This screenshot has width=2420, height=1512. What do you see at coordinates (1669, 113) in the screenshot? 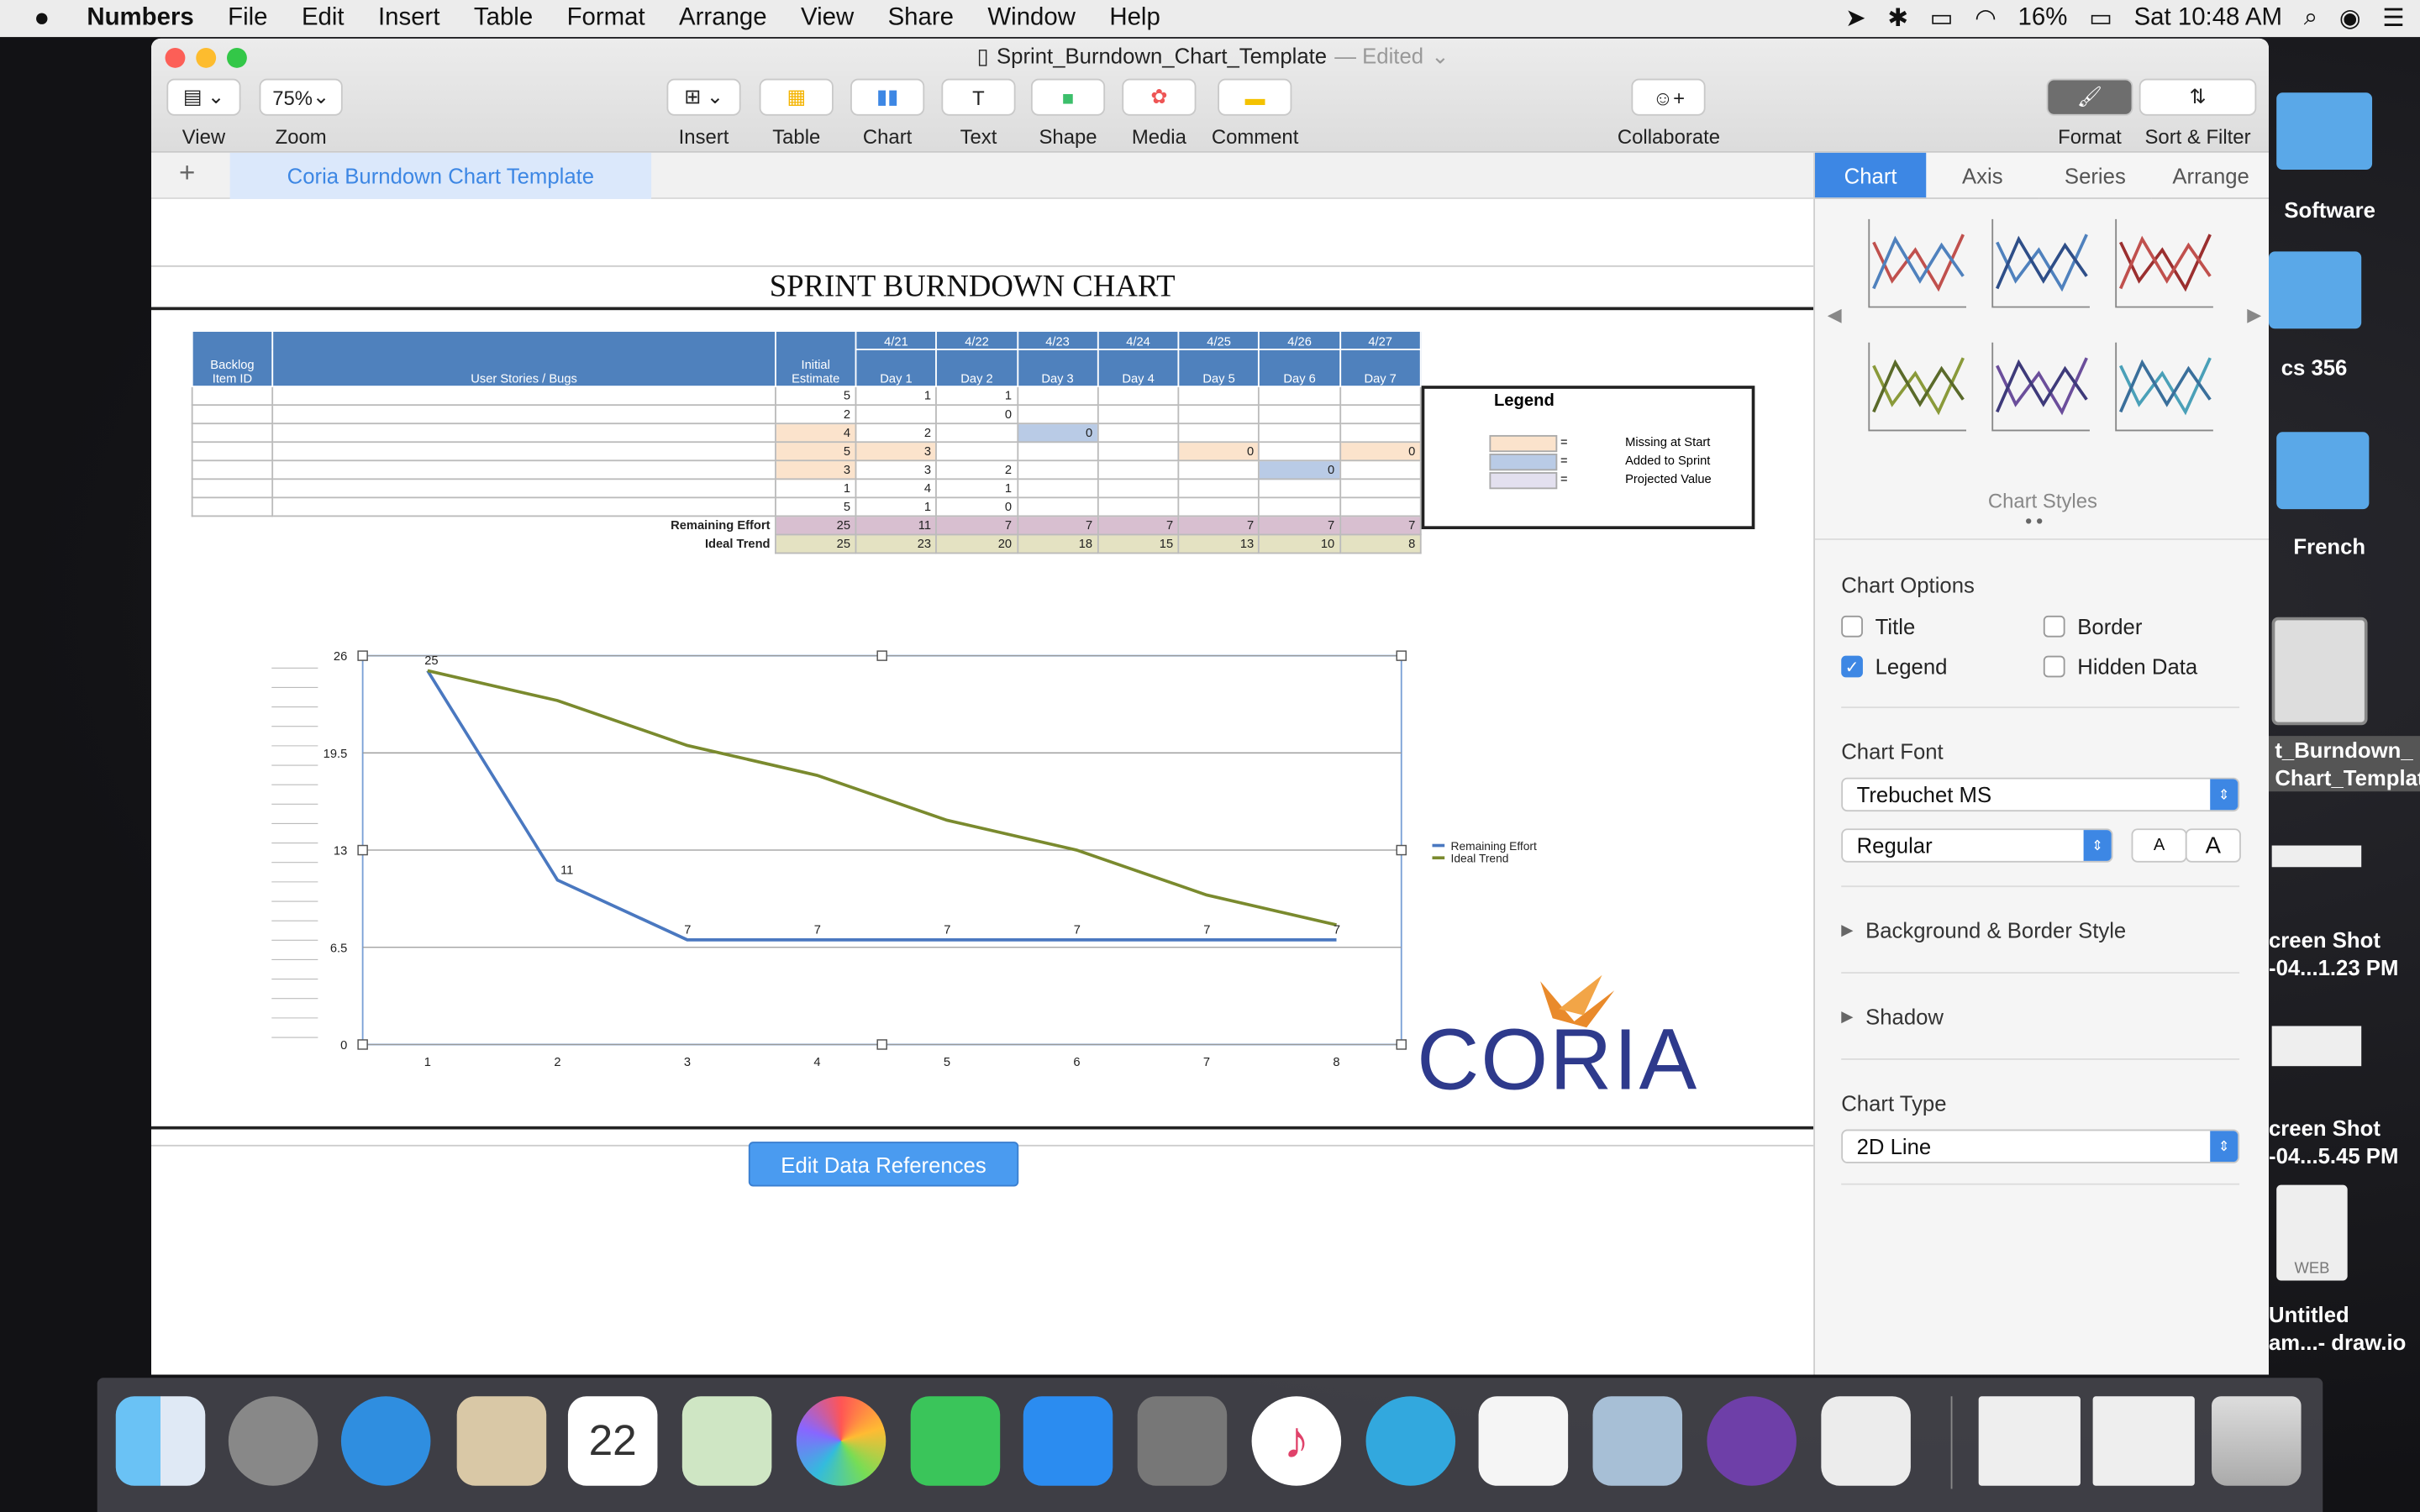
I see `toolbar-collaborate: ☺+ Collaborate` at bounding box center [1669, 113].